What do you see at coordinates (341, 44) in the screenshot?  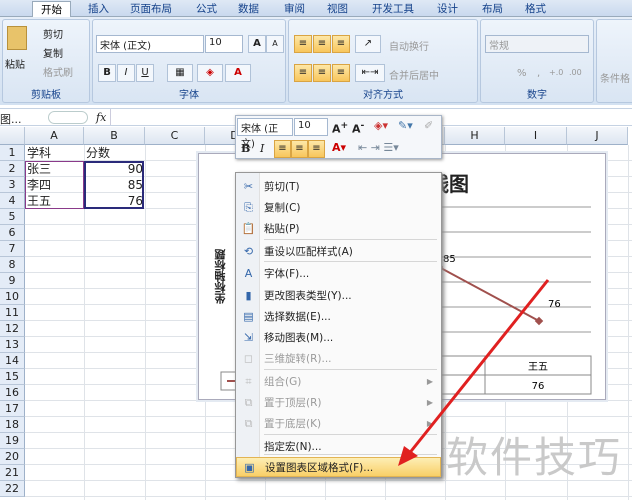 I see `align-bottom-icon: ≡` at bounding box center [341, 44].